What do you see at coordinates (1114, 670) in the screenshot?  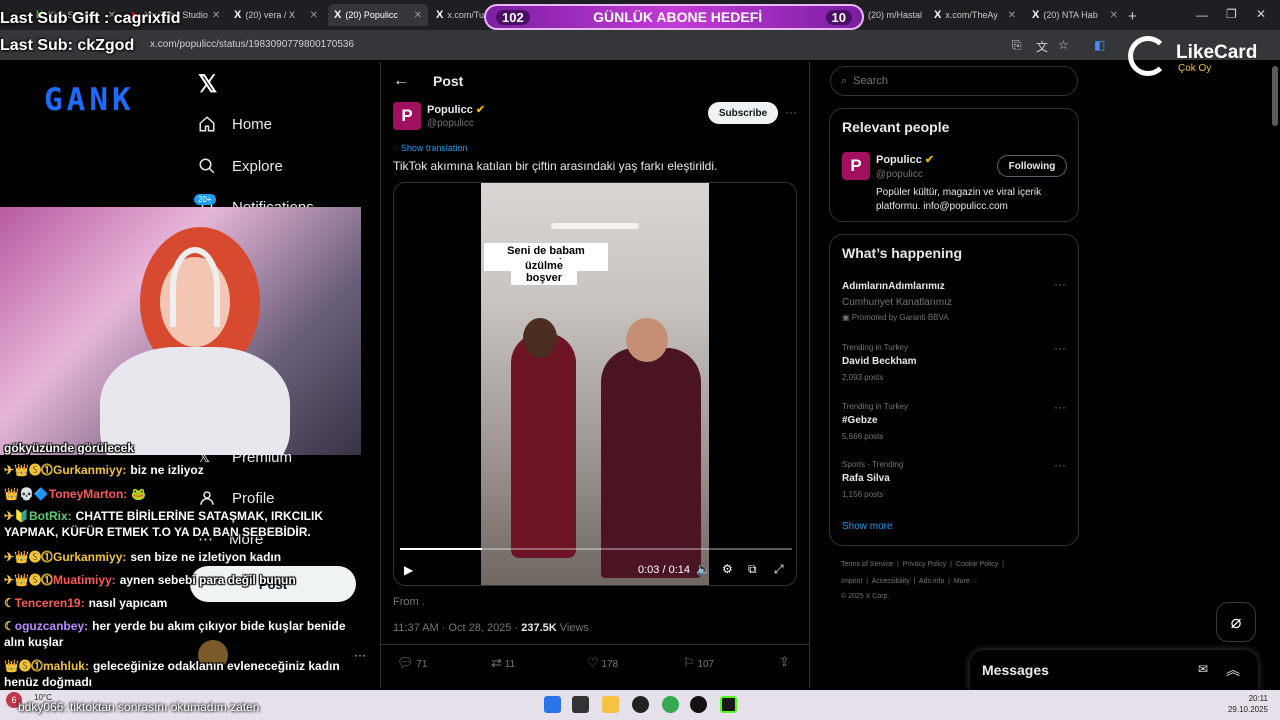 I see `messages-drawer: Messages ✉ ︽` at bounding box center [1114, 670].